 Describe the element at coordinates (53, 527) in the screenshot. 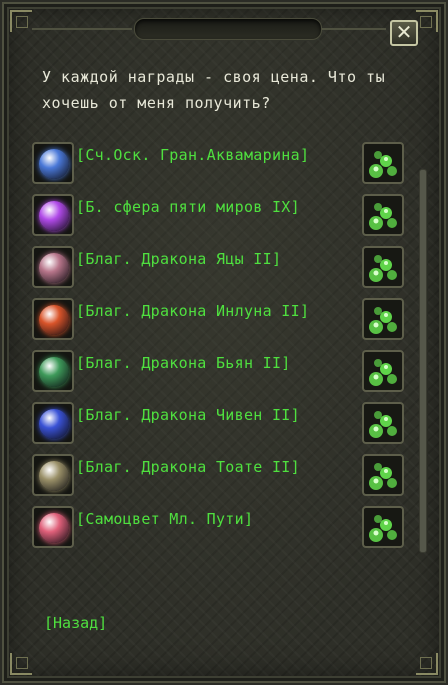

I see `path-gem-icon` at that location.